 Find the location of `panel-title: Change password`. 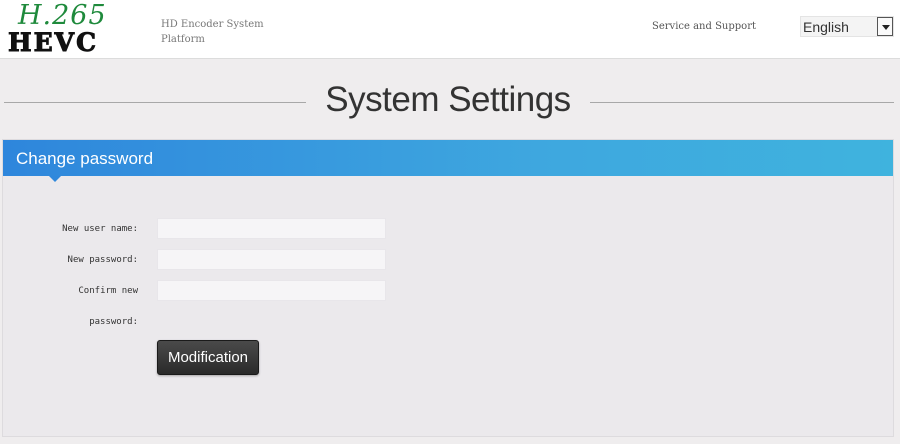

panel-title: Change password is located at coordinates (85, 158).